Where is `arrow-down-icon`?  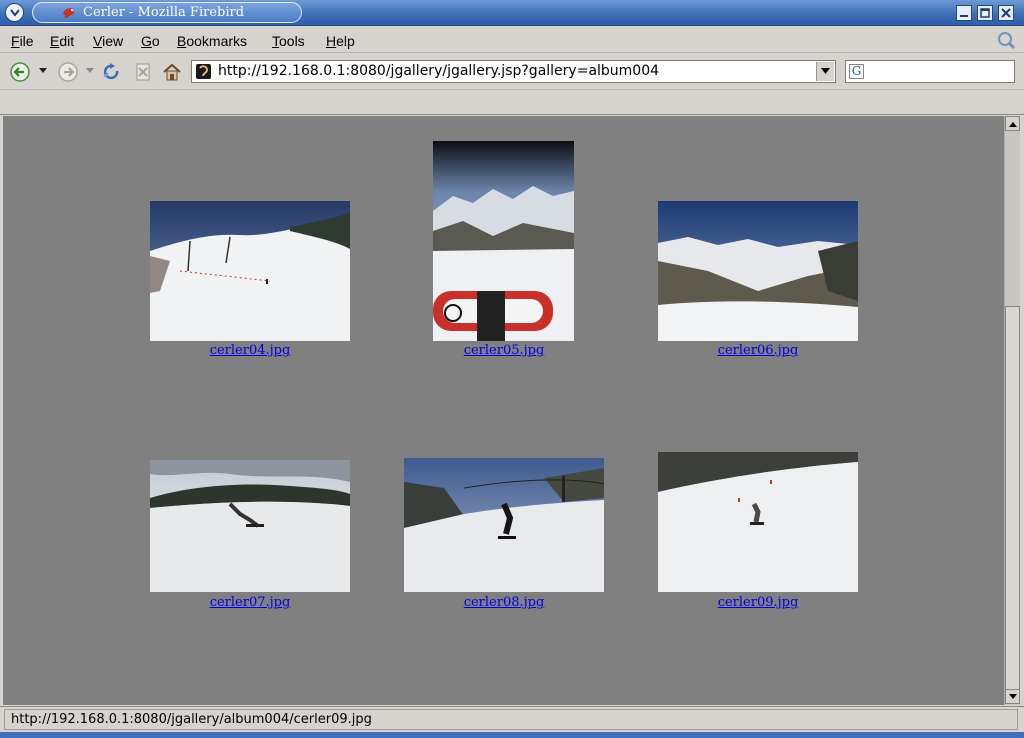
arrow-down-icon is located at coordinates (1013, 696).